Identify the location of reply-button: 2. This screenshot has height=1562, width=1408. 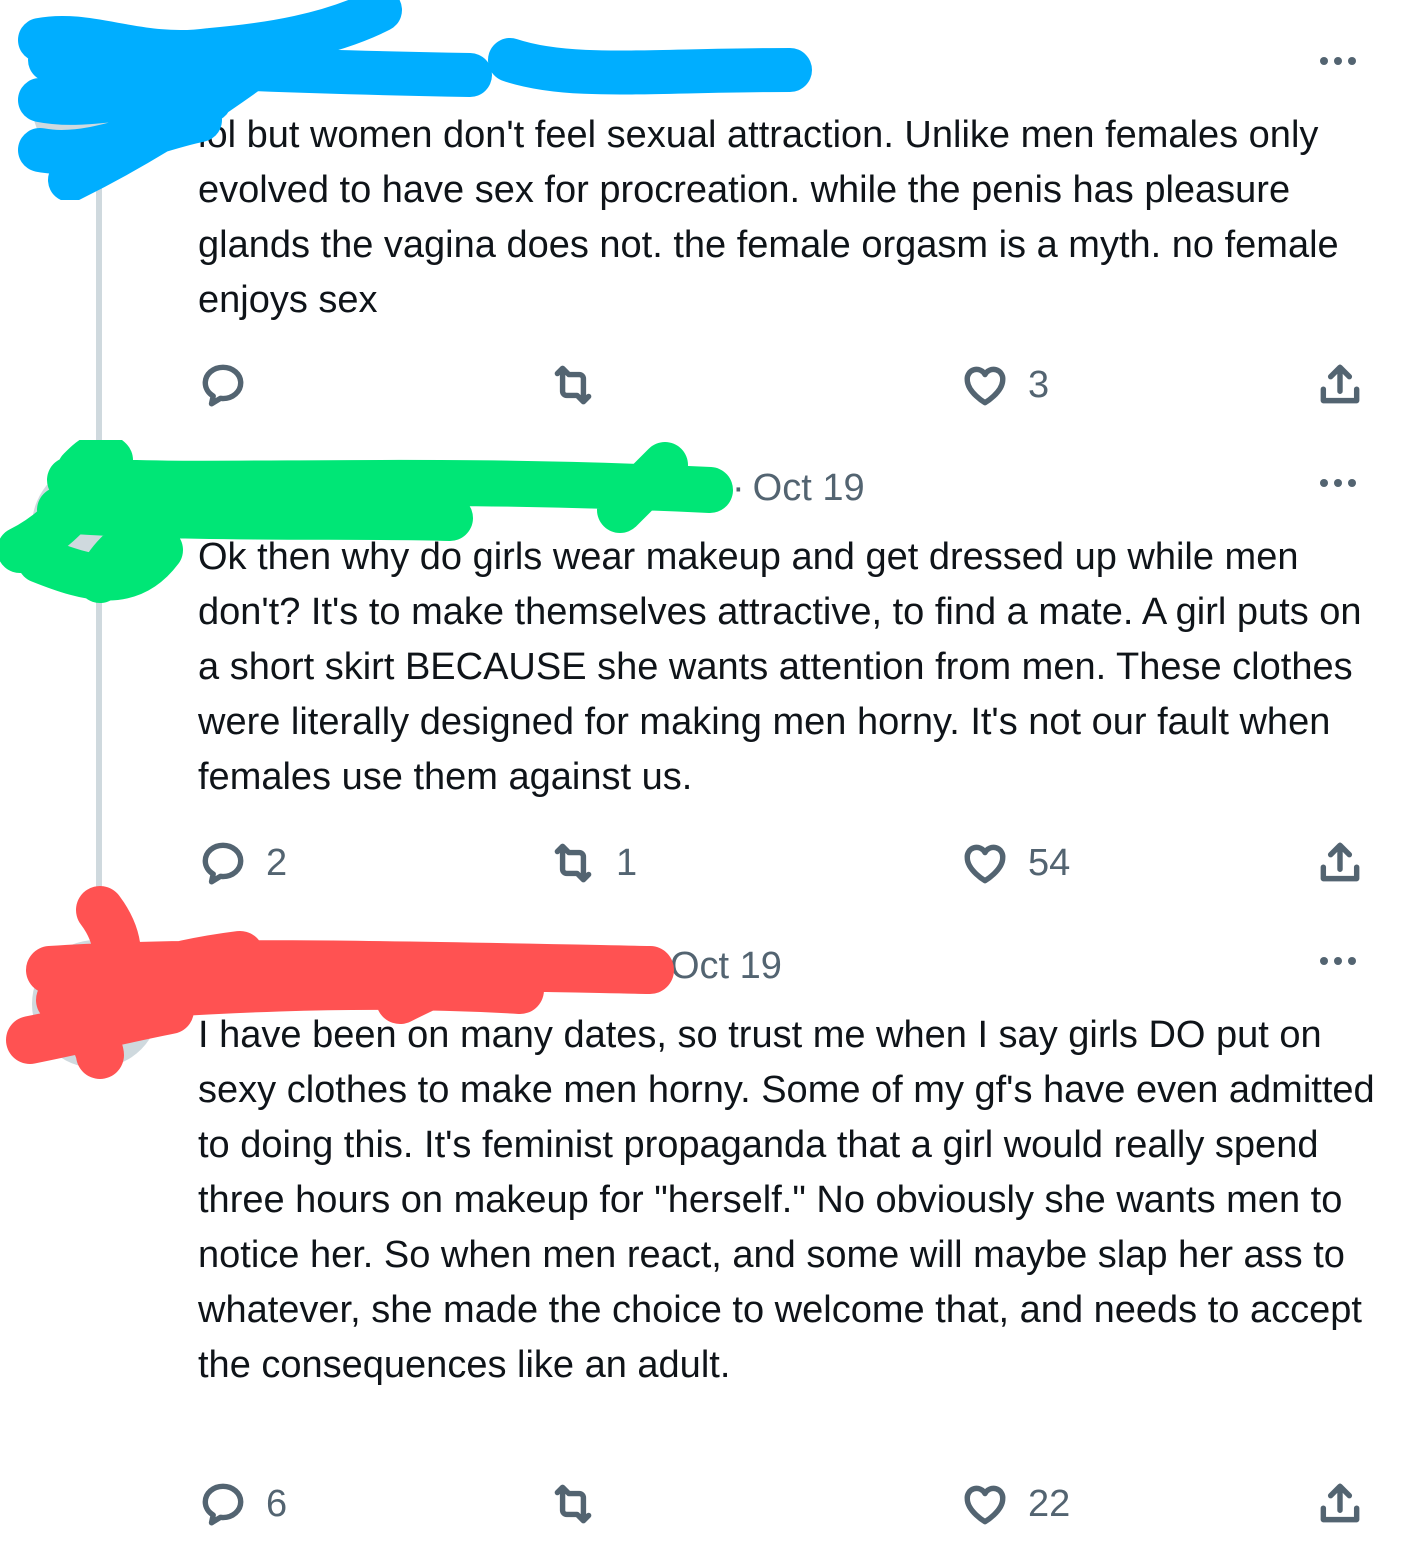
(242, 863).